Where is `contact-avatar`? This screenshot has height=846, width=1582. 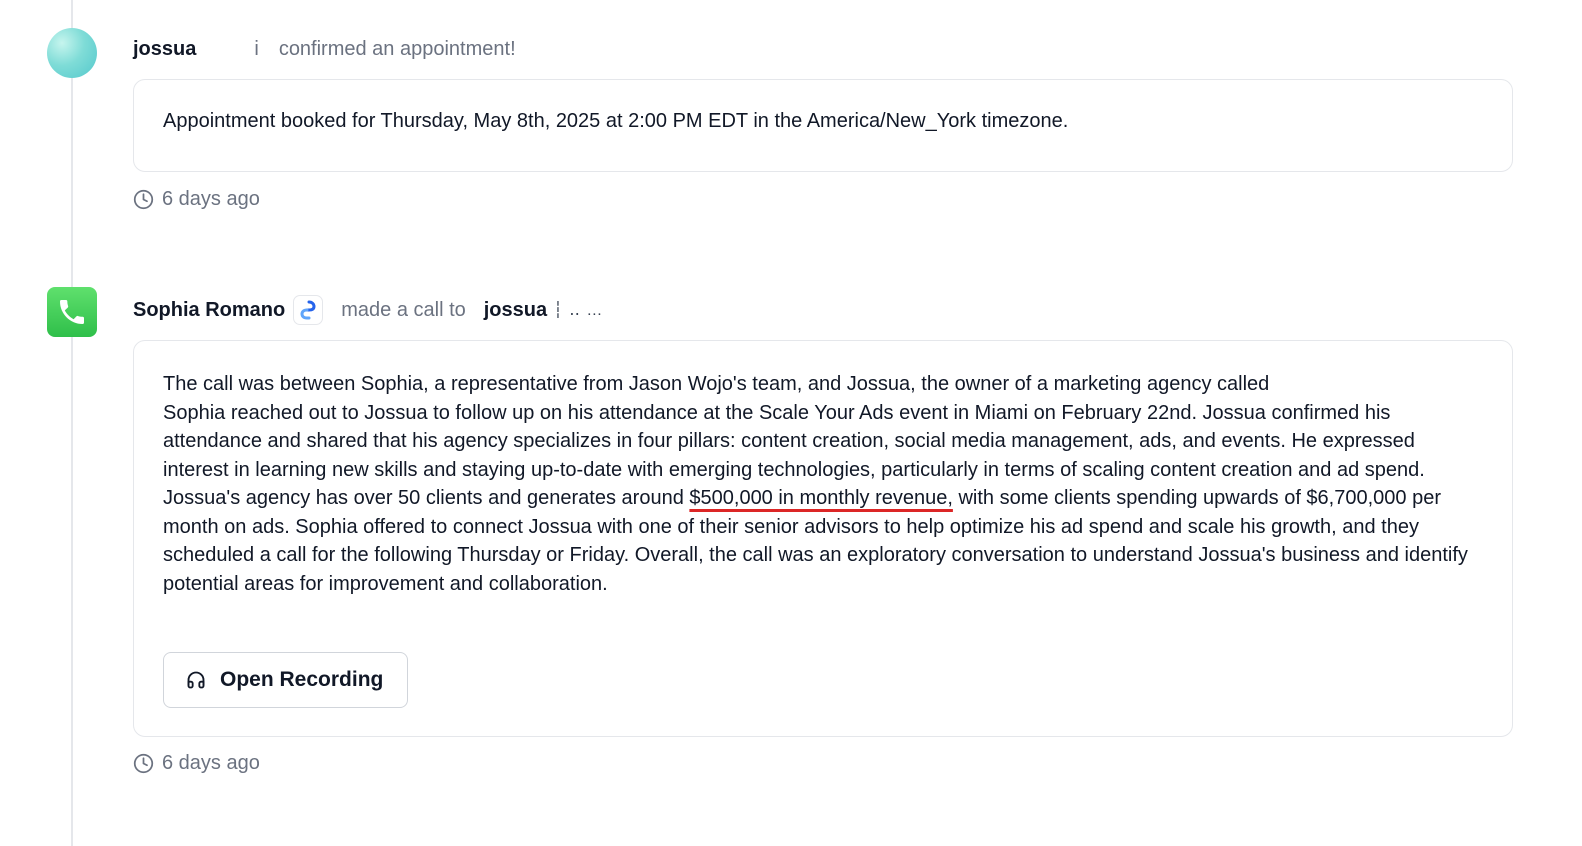
contact-avatar is located at coordinates (72, 53).